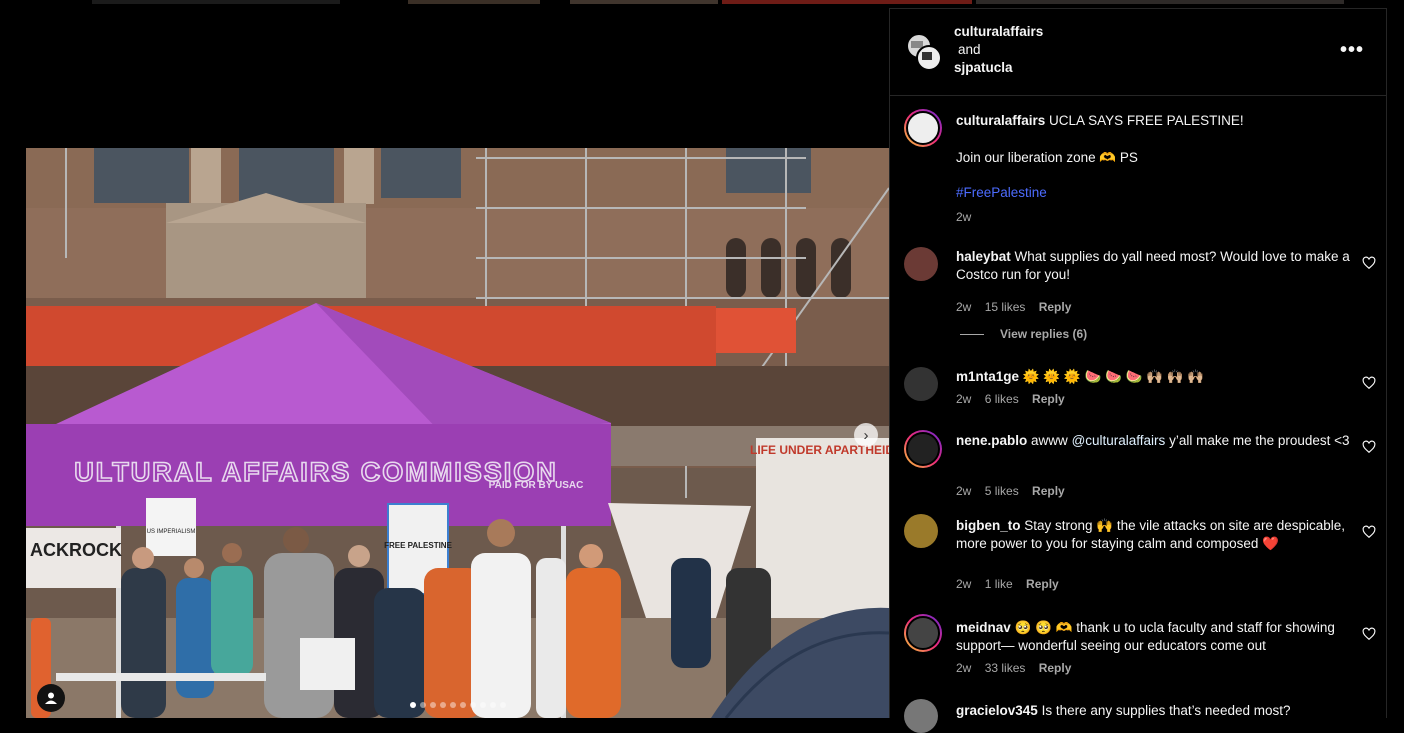  Describe the element at coordinates (983, 256) in the screenshot. I see `comment-username: haleybat` at that location.